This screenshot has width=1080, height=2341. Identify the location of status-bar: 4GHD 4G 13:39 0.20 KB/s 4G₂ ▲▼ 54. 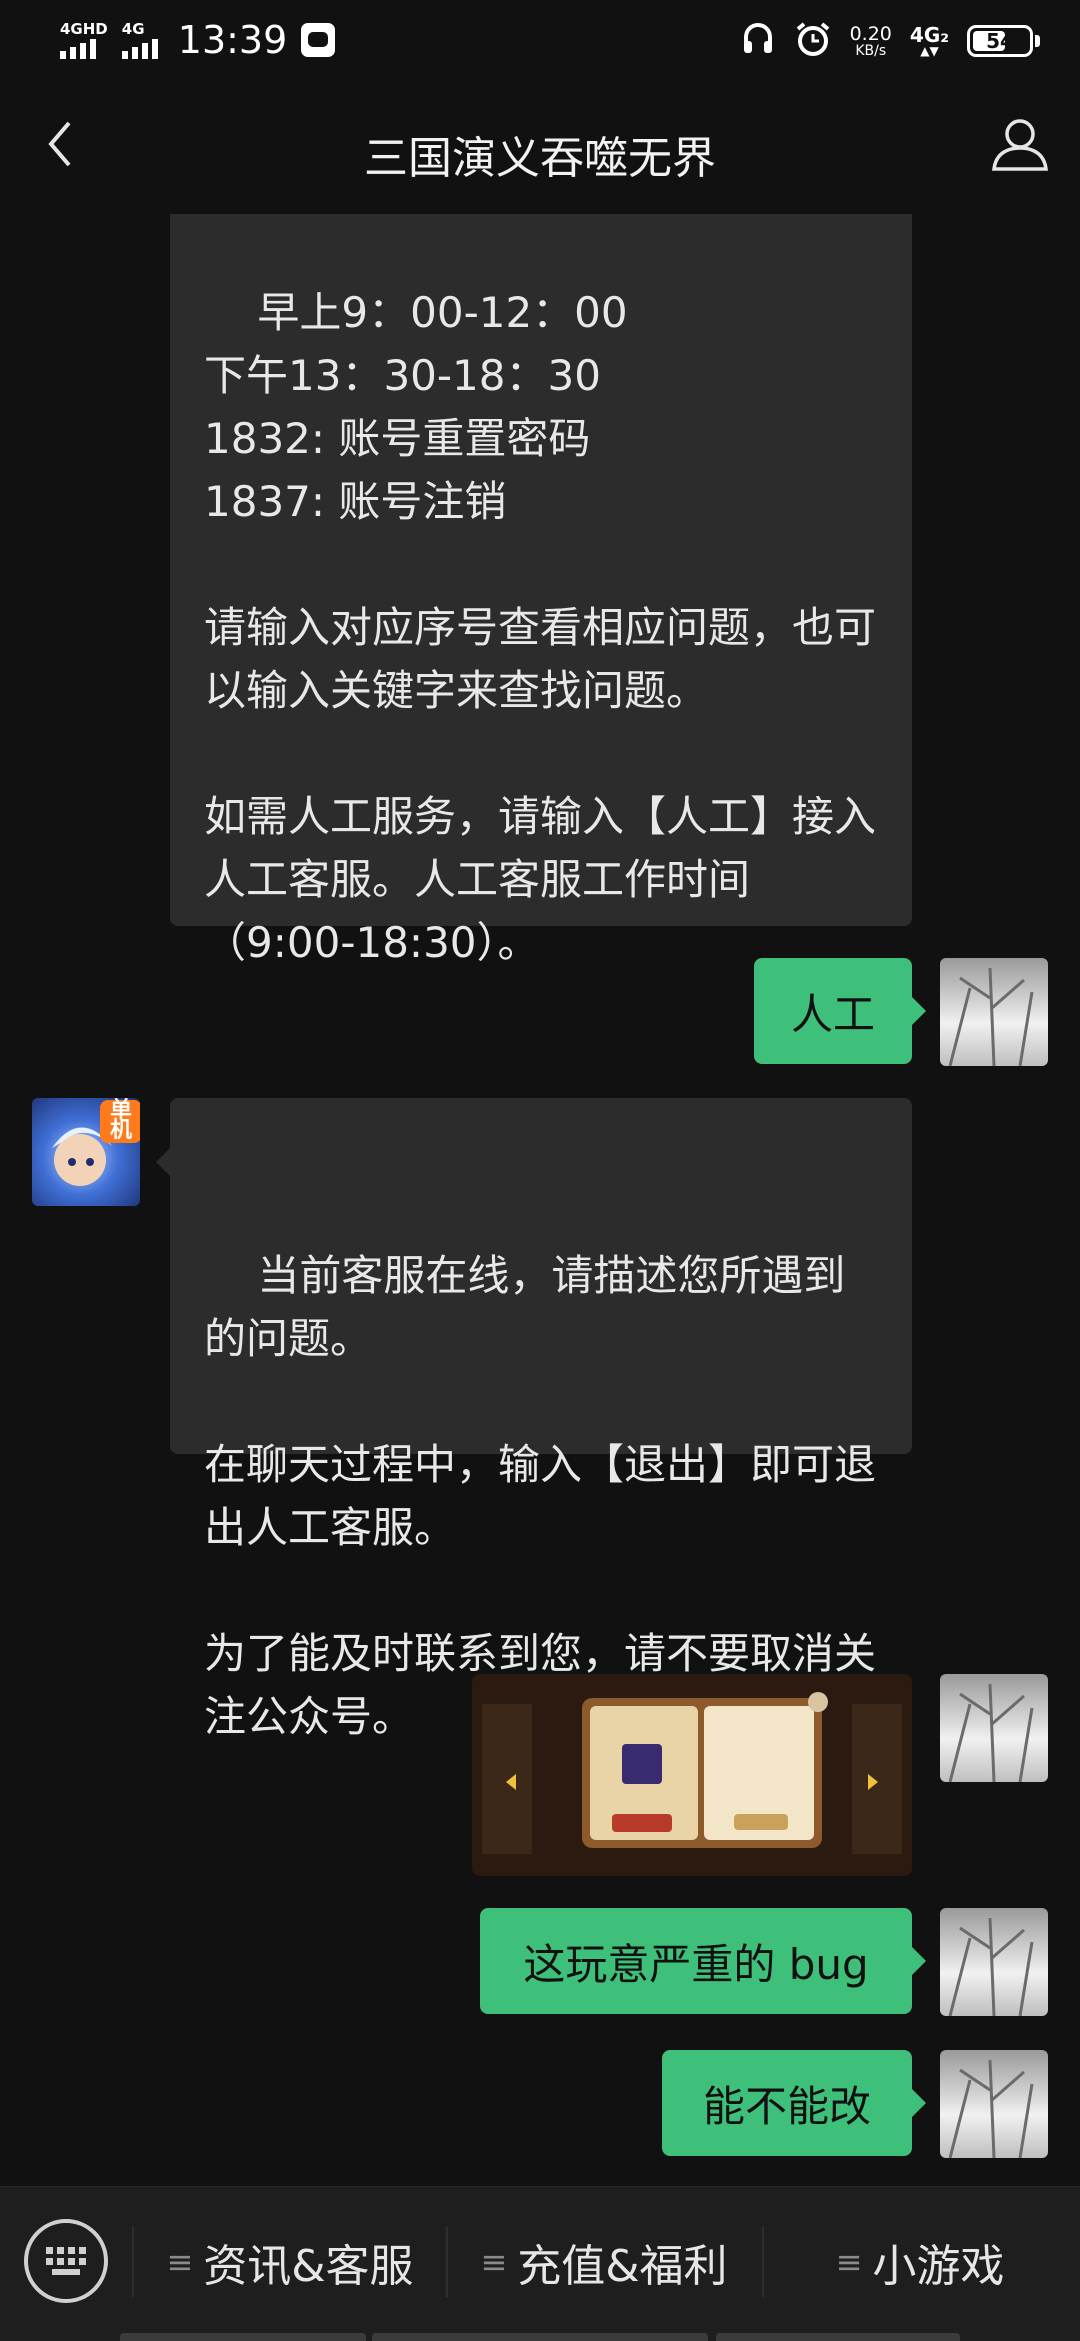
(540, 42).